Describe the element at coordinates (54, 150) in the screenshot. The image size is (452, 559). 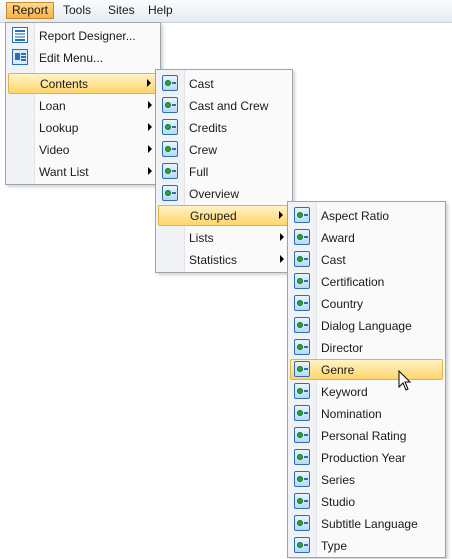
I see `menu-item-label: Video` at that location.